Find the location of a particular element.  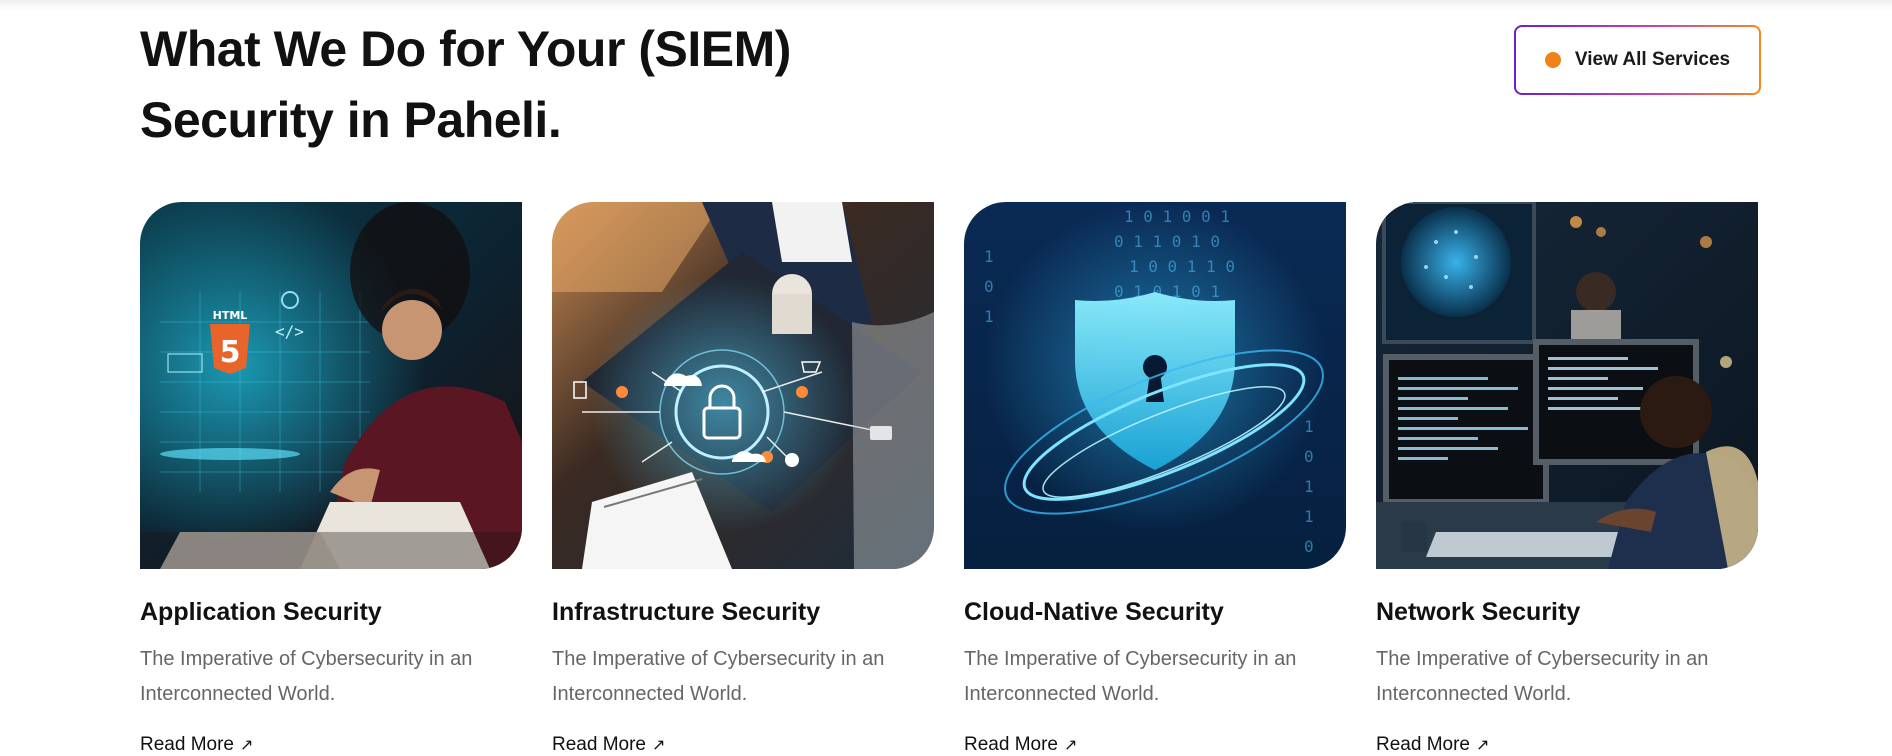

infrastructure-security-image is located at coordinates (743, 385).